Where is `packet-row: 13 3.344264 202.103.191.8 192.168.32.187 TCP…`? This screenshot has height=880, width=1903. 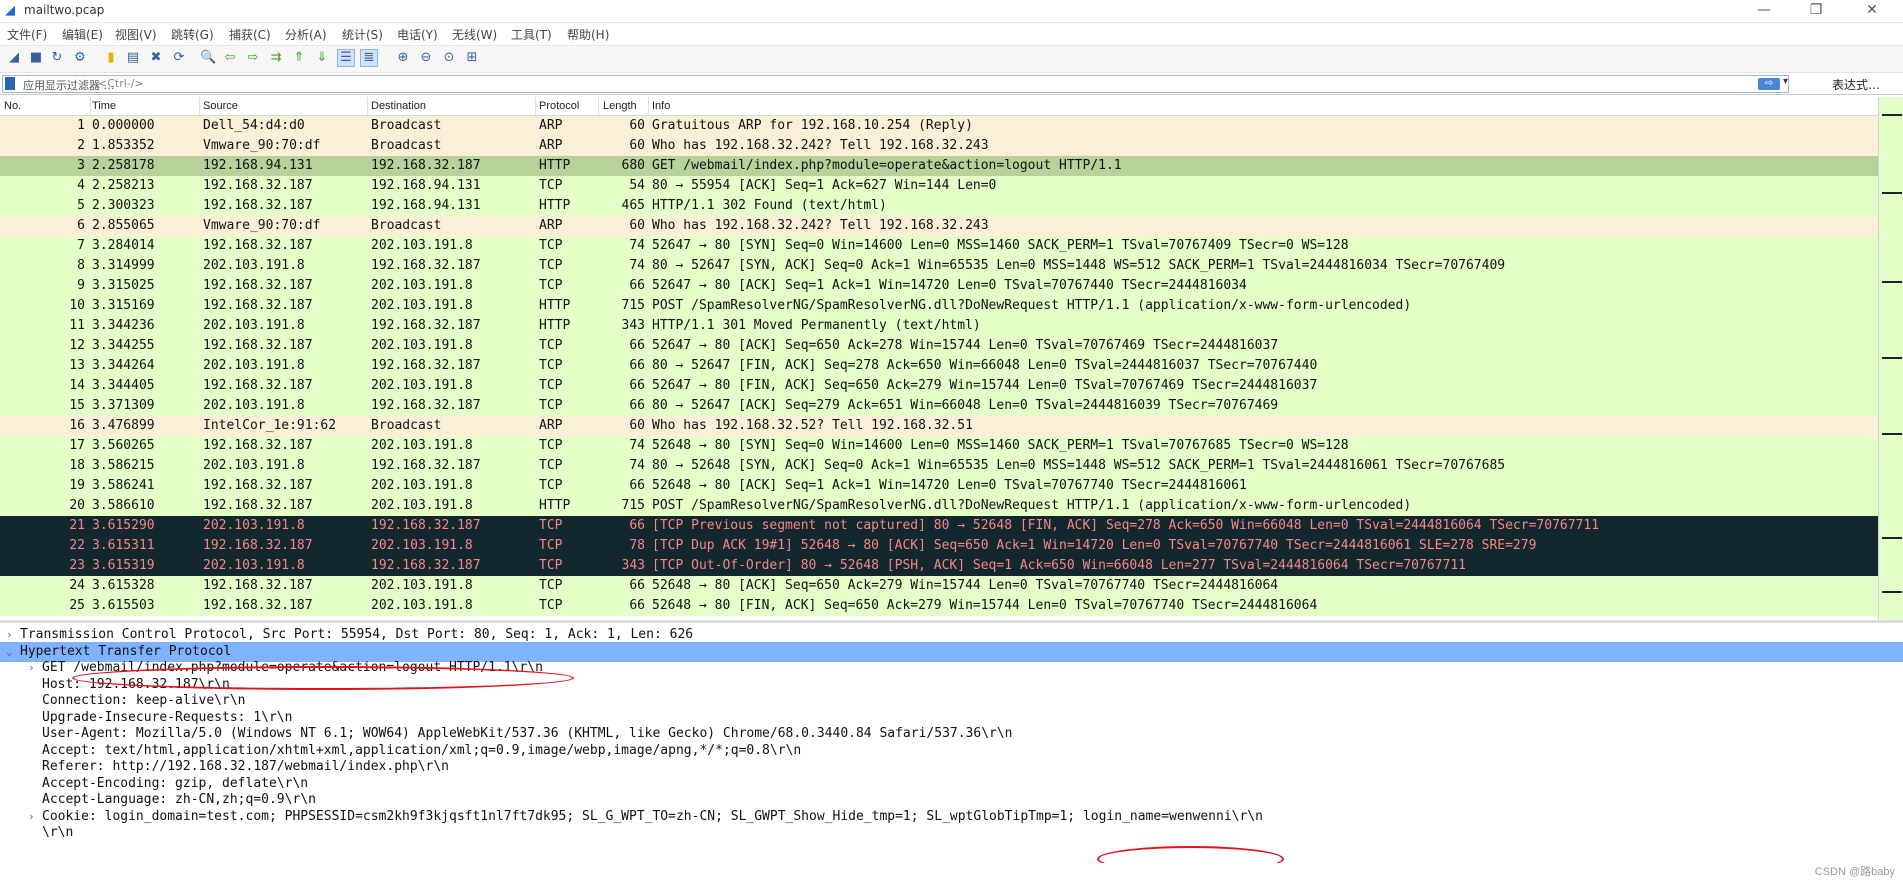
packet-row: 13 3.344264 202.103.191.8 192.168.32.187 TCP… is located at coordinates (939, 366).